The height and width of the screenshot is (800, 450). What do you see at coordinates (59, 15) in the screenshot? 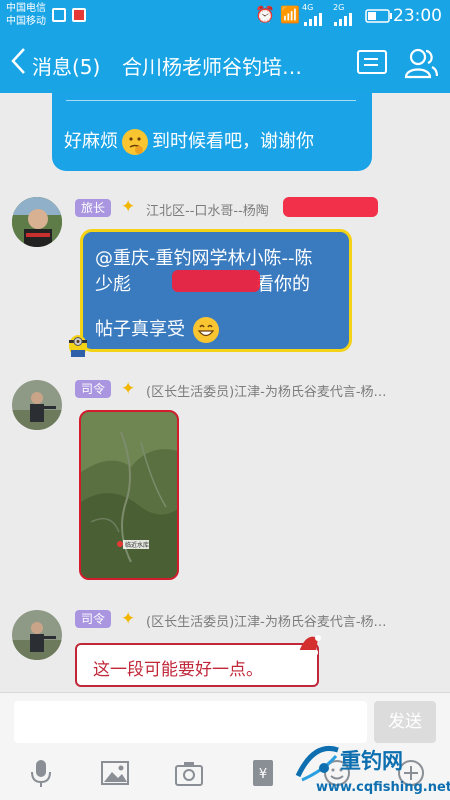
I see `gallery-icon` at bounding box center [59, 15].